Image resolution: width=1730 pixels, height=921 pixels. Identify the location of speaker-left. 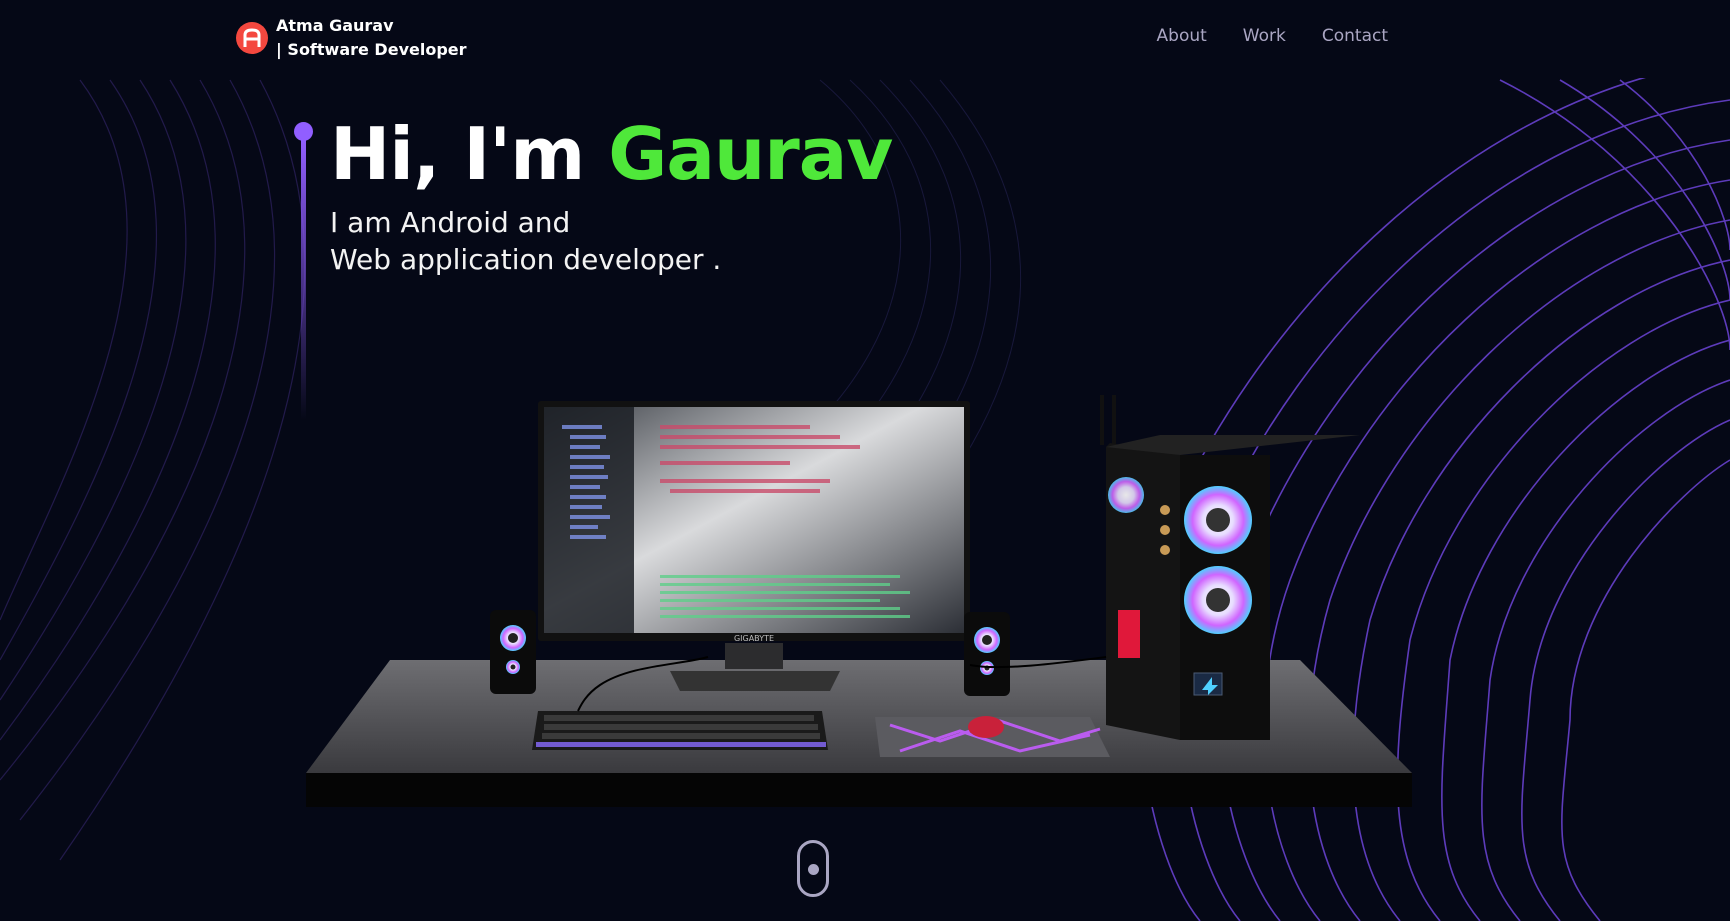
(513, 652).